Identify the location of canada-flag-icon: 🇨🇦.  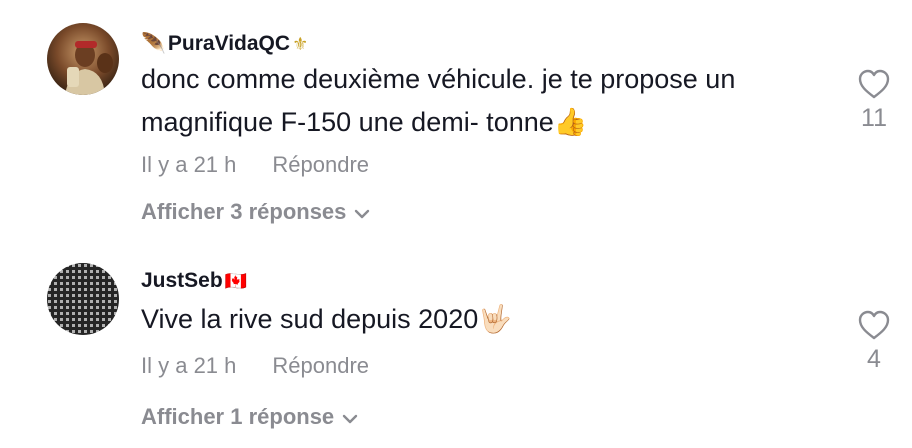
(236, 281).